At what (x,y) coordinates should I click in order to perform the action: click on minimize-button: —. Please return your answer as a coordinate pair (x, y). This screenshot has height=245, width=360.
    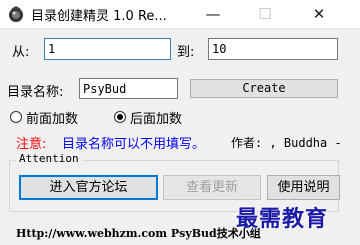
    Looking at the image, I should click on (213, 14).